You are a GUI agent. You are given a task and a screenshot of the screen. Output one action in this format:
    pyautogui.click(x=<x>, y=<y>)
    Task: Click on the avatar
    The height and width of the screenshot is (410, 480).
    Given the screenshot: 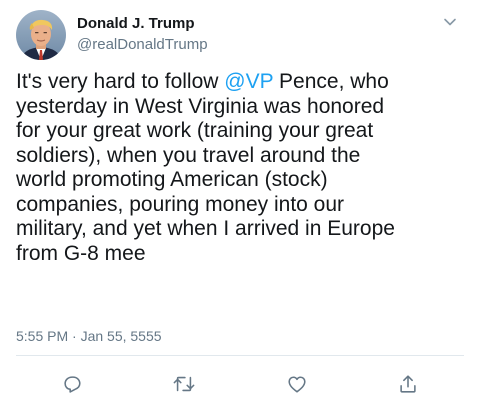 What is the action you would take?
    pyautogui.click(x=41, y=35)
    